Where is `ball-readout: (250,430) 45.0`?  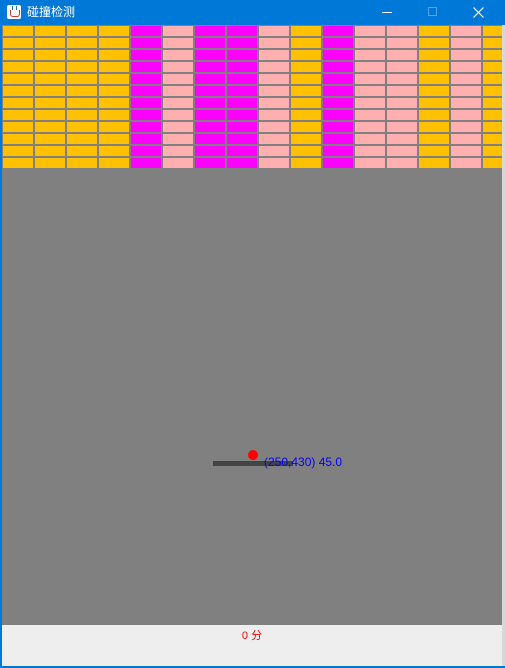
ball-readout: (250,430) 45.0 is located at coordinates (303, 462).